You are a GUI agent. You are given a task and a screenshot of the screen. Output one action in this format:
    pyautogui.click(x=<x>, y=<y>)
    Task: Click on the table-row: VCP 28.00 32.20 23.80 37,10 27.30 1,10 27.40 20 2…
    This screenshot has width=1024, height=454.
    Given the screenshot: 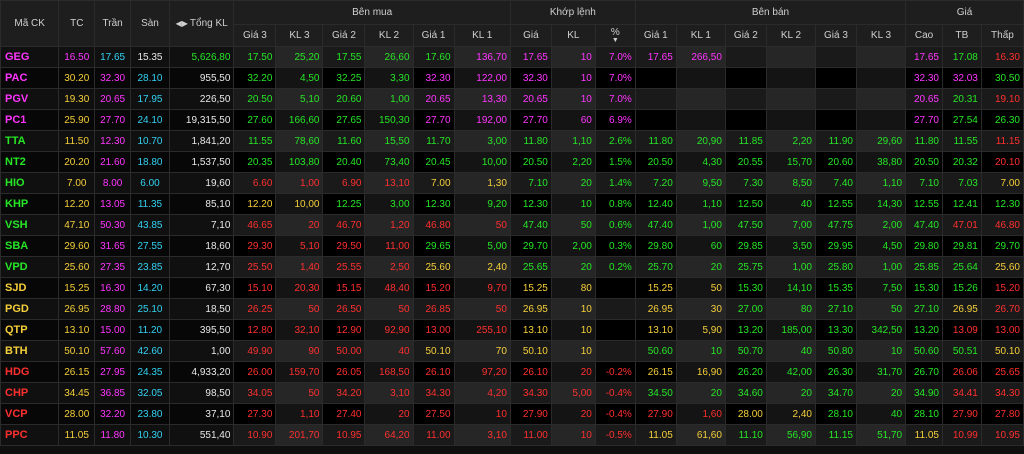 What is the action you would take?
    pyautogui.click(x=512, y=414)
    